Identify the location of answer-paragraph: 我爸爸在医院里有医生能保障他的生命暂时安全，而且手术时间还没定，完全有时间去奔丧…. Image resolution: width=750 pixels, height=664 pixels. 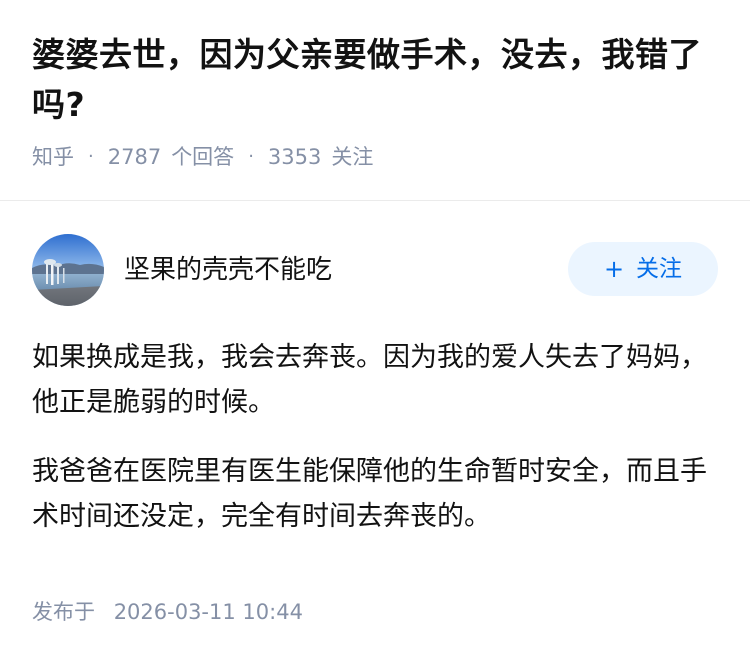
(369, 494).